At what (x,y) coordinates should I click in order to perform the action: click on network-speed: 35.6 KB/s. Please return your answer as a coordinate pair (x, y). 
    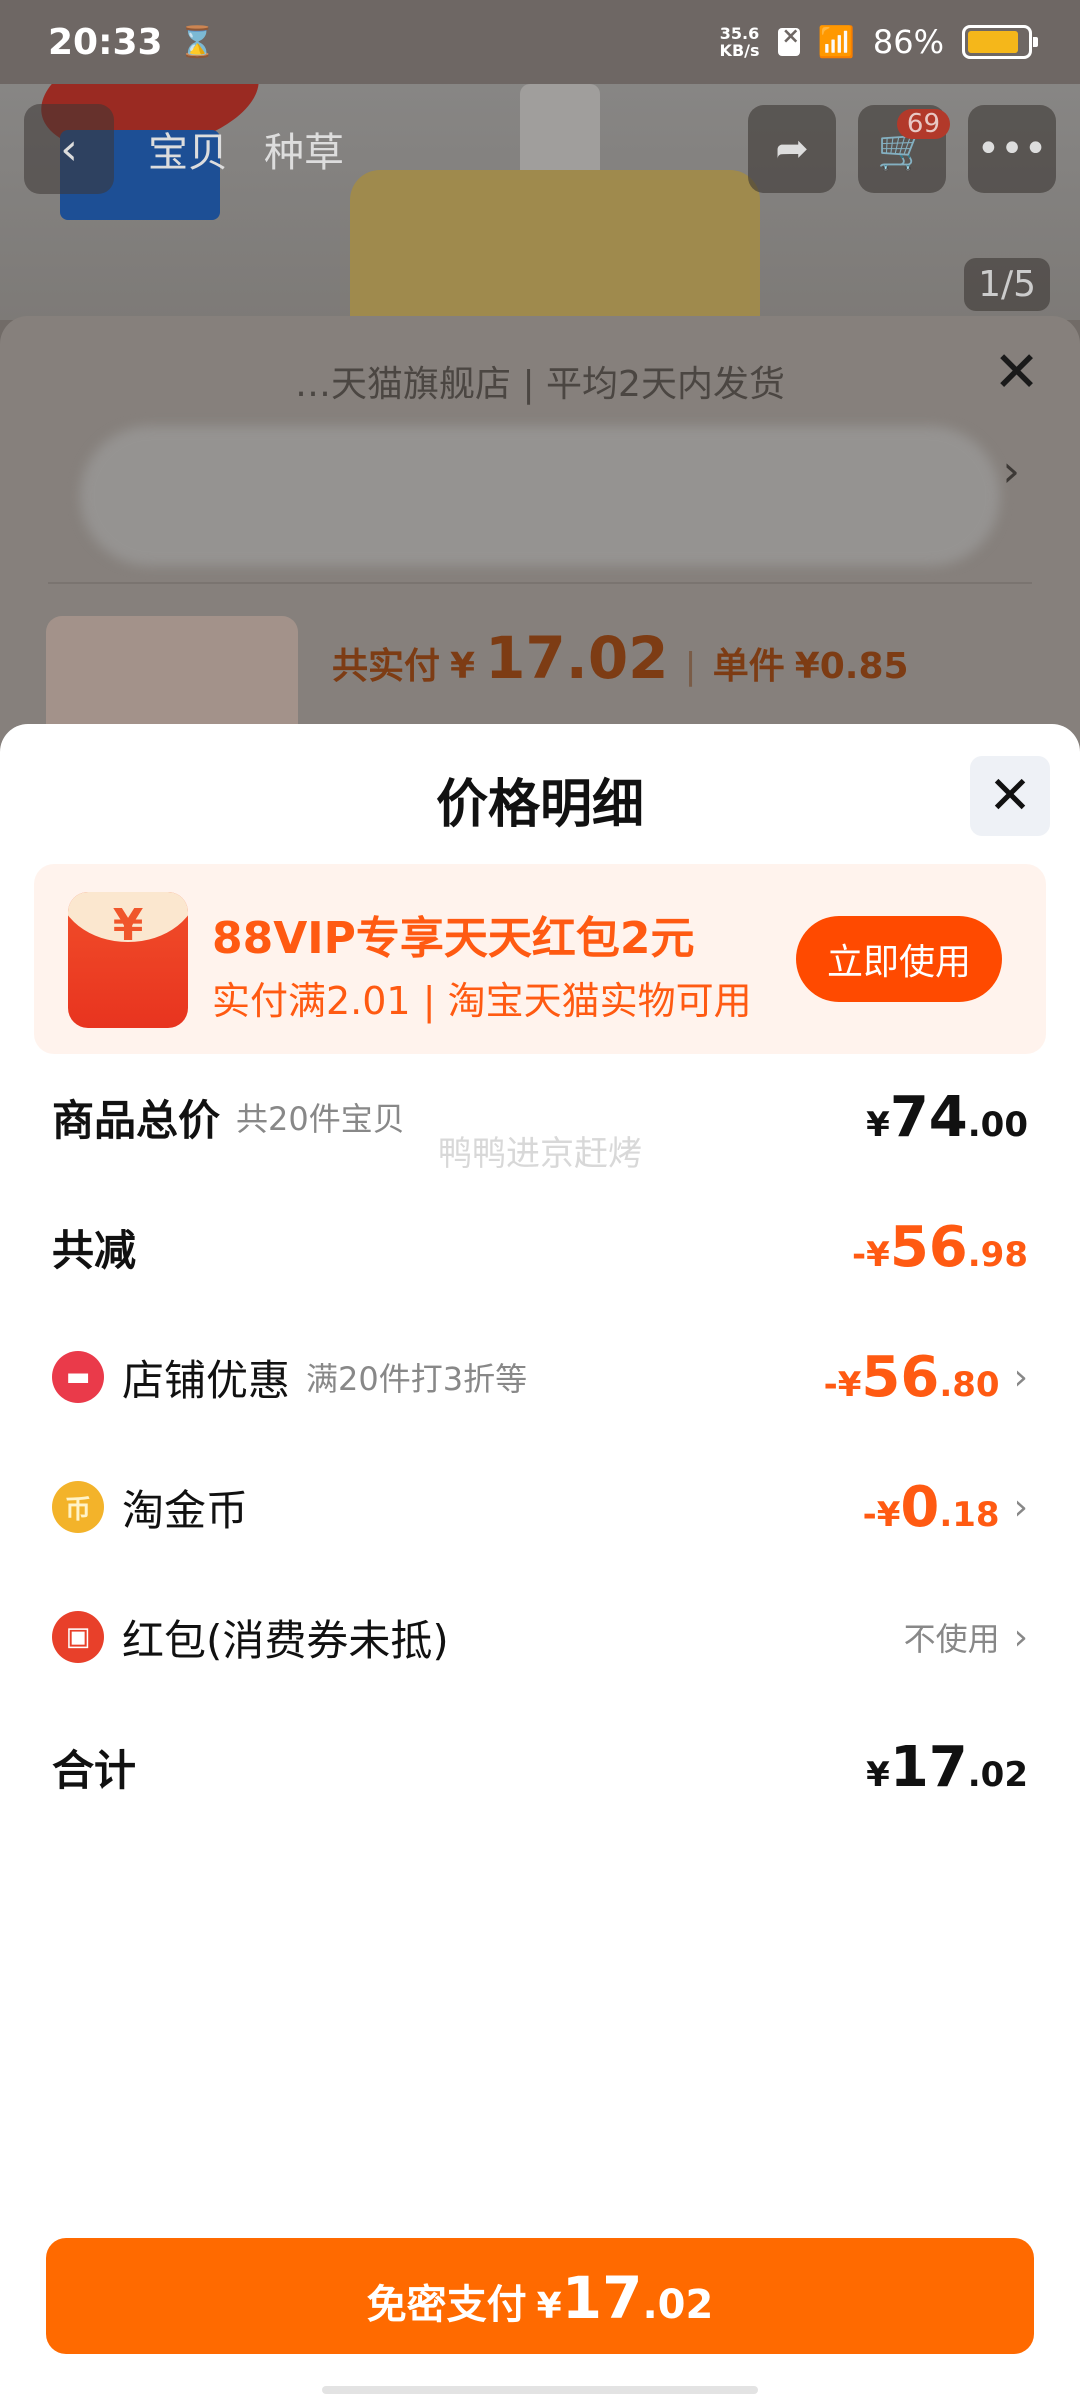
    Looking at the image, I should click on (740, 42).